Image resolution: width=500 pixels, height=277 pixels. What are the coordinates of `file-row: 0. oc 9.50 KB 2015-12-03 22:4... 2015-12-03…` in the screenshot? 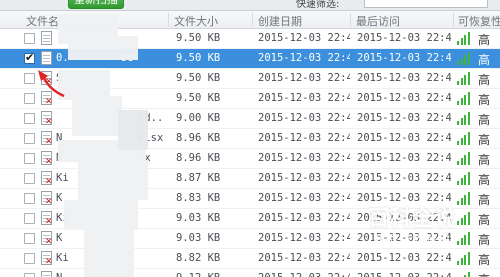 It's located at (250, 59).